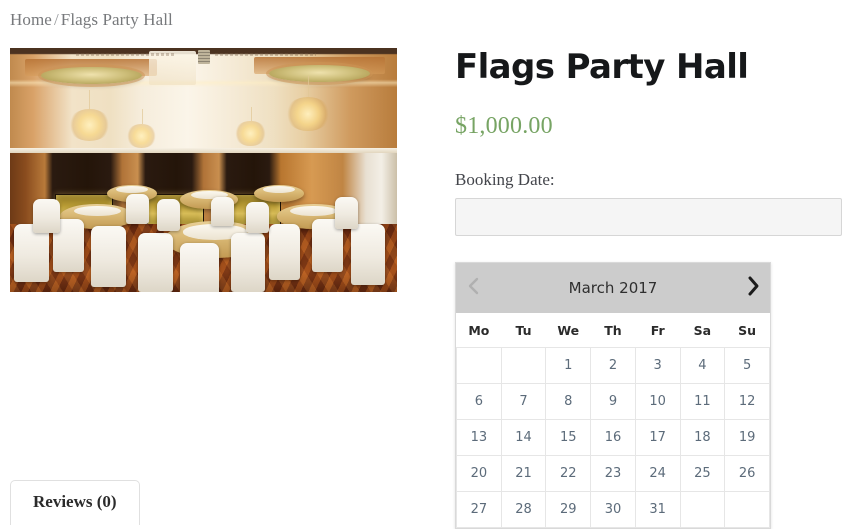 The image size is (852, 529). What do you see at coordinates (504, 126) in the screenshot?
I see `product-price: $1,000.00` at bounding box center [504, 126].